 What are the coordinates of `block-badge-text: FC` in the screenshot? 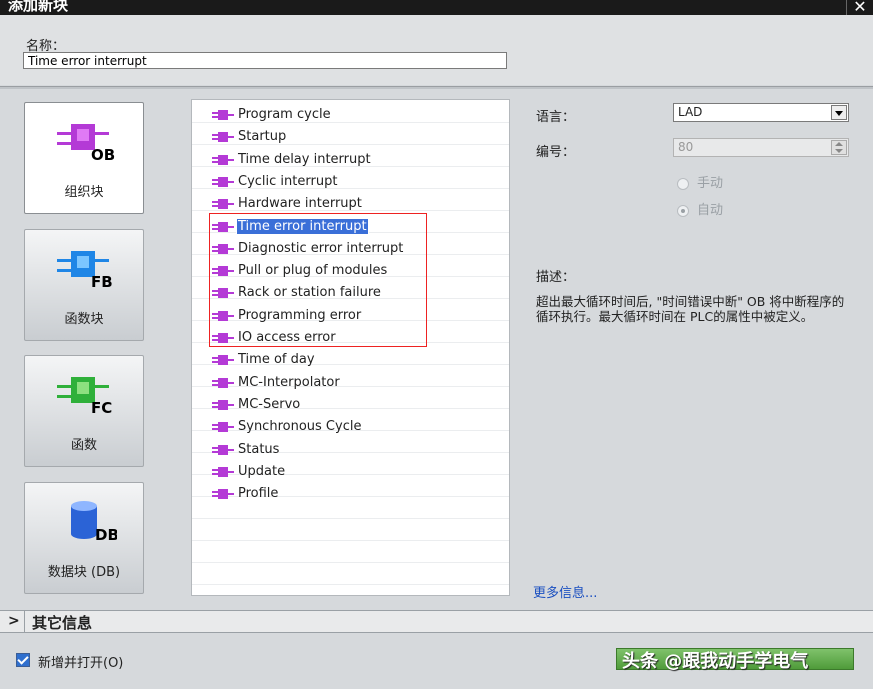 It's located at (101, 407).